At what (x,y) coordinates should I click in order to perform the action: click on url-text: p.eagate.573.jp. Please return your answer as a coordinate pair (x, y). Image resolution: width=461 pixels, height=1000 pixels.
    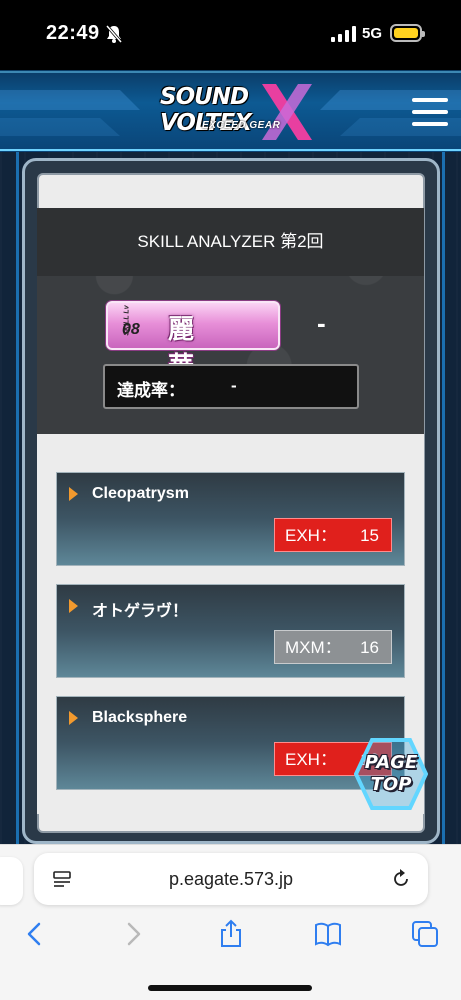
    Looking at the image, I should click on (231, 879).